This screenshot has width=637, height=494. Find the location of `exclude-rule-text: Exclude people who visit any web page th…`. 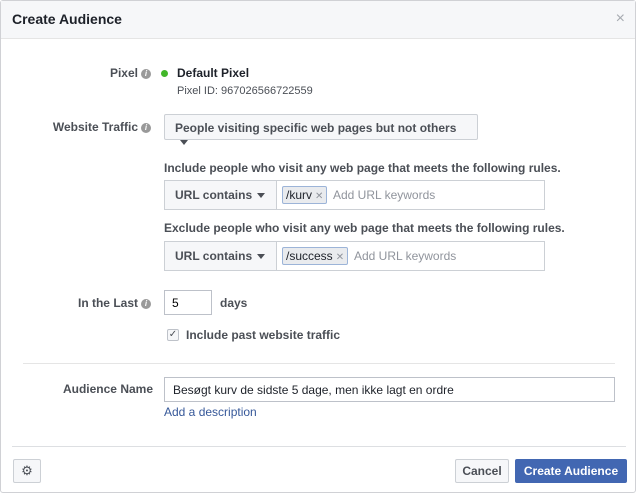

exclude-rule-text: Exclude people who visit any web page th… is located at coordinates (364, 228).